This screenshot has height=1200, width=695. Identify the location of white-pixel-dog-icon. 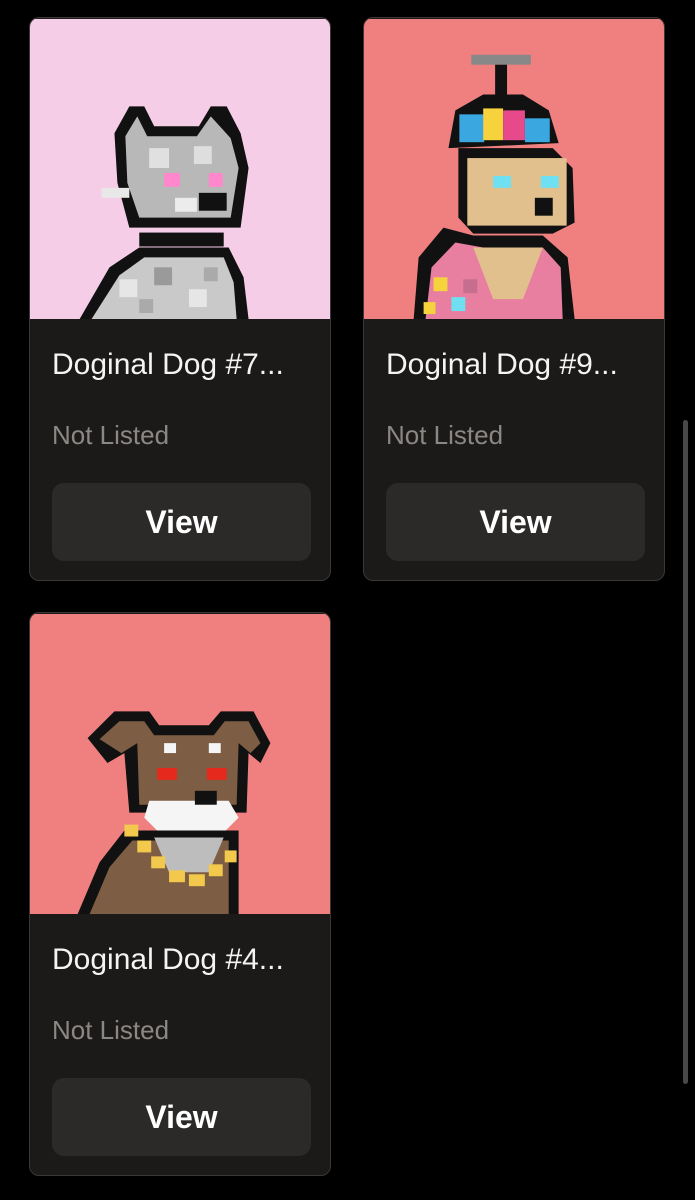
(180, 169).